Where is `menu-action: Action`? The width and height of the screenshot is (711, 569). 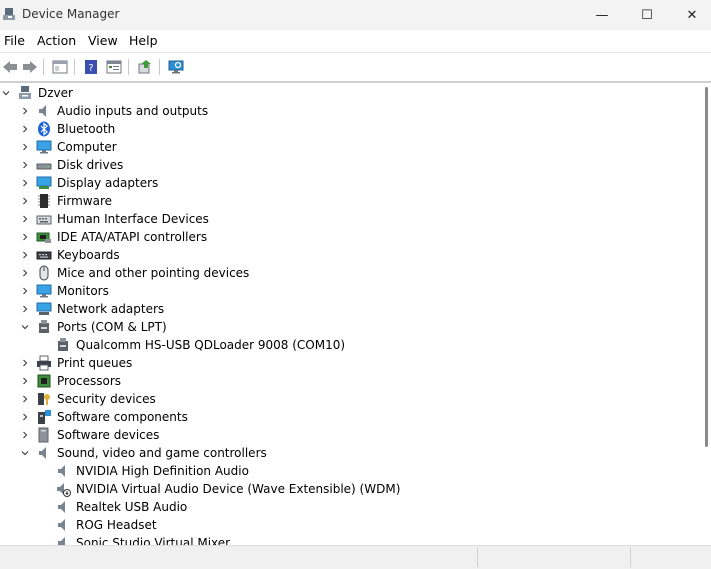
menu-action: Action is located at coordinates (56, 40).